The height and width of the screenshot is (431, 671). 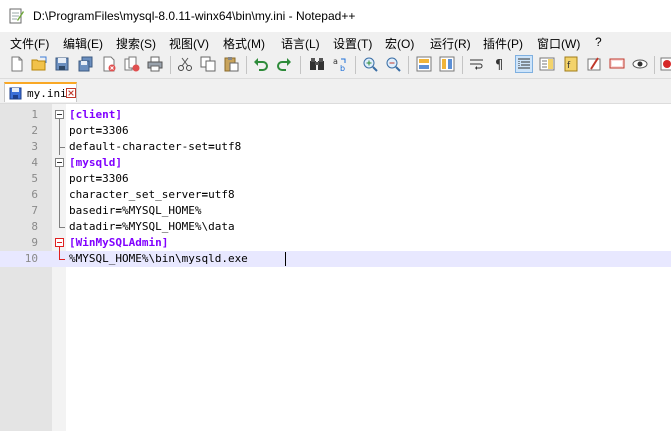 What do you see at coordinates (115, 130) in the screenshot?
I see `config-value: 3306` at bounding box center [115, 130].